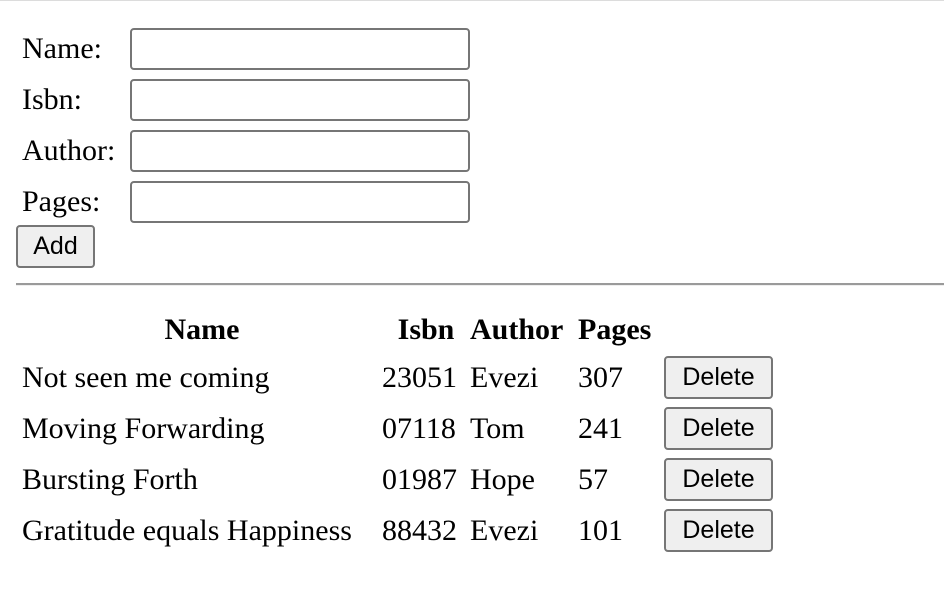 This screenshot has height=596, width=944. I want to click on book-pages: 307, so click(600, 377).